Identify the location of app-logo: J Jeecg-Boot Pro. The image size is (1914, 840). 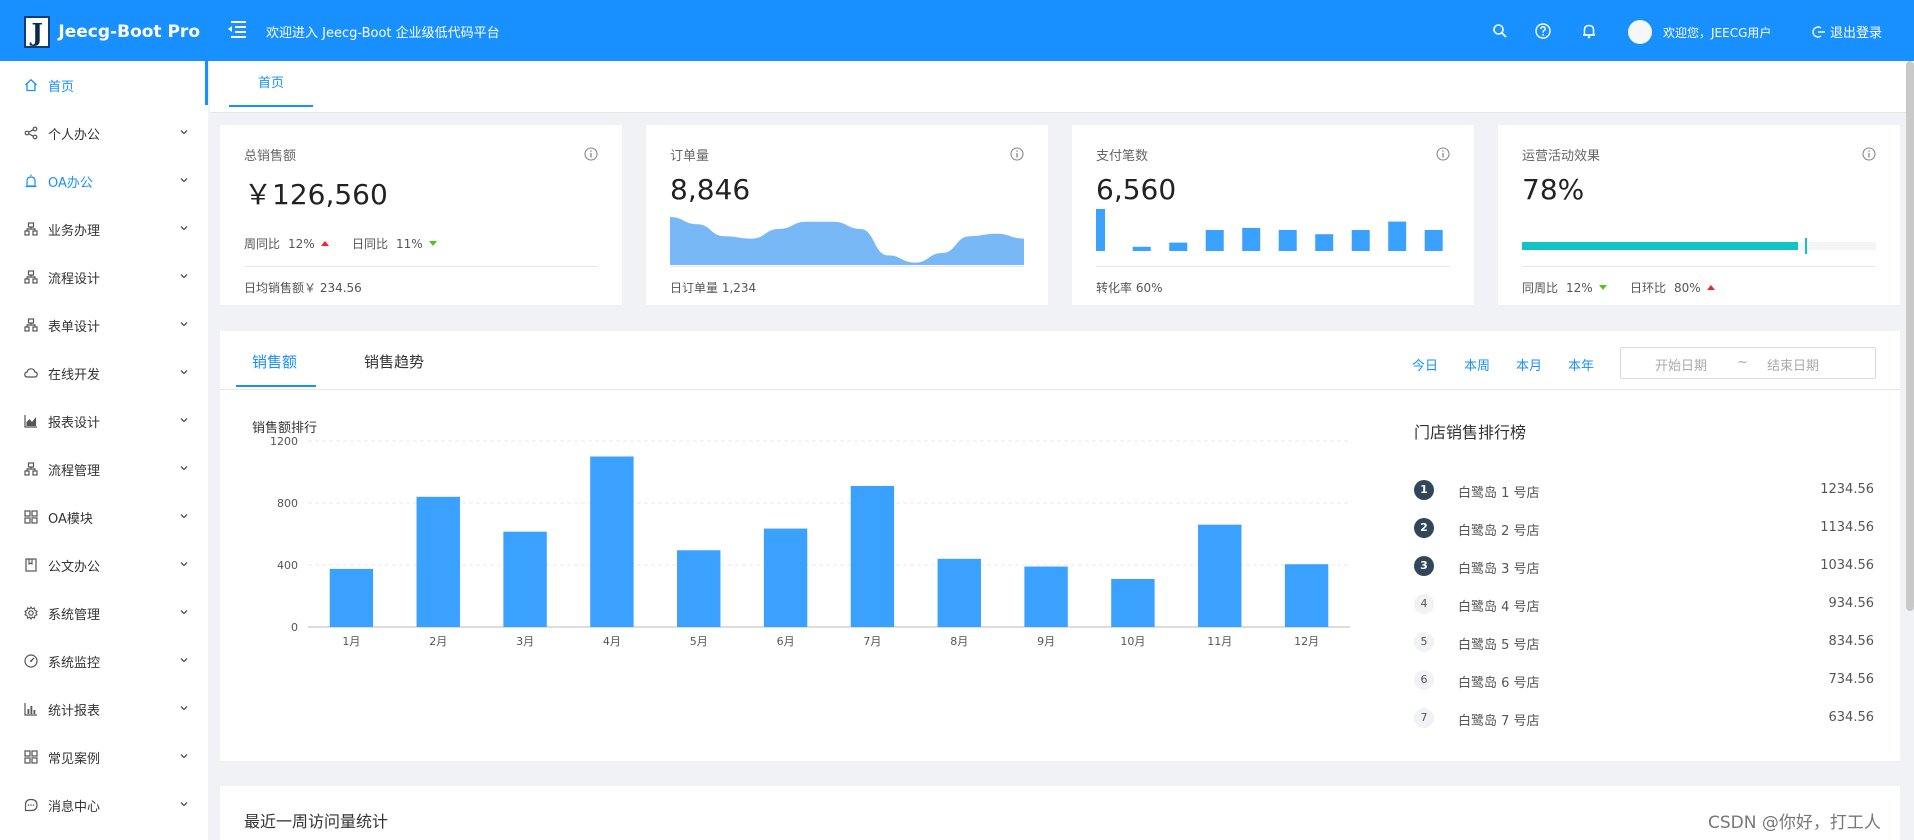
(112, 32).